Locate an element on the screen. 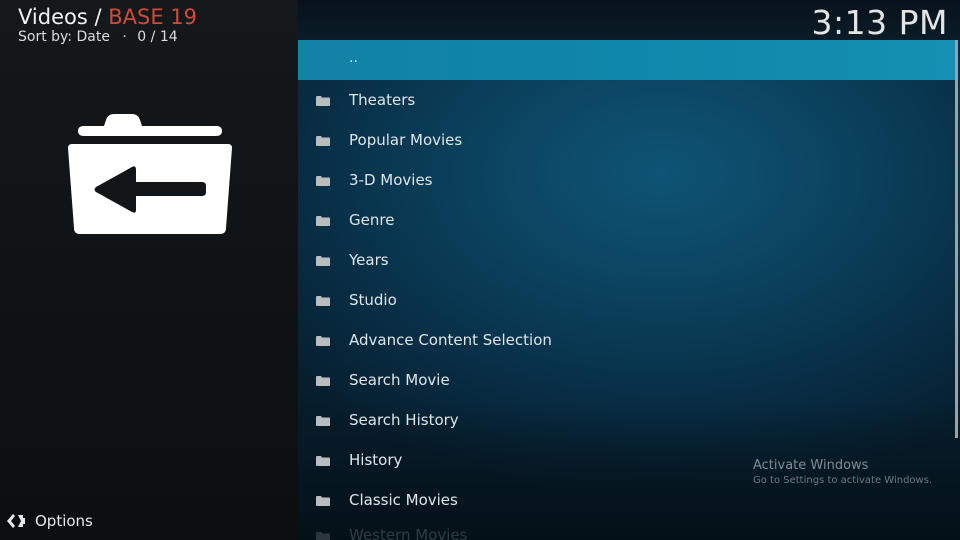  list-item-label: Theaters is located at coordinates (382, 100).